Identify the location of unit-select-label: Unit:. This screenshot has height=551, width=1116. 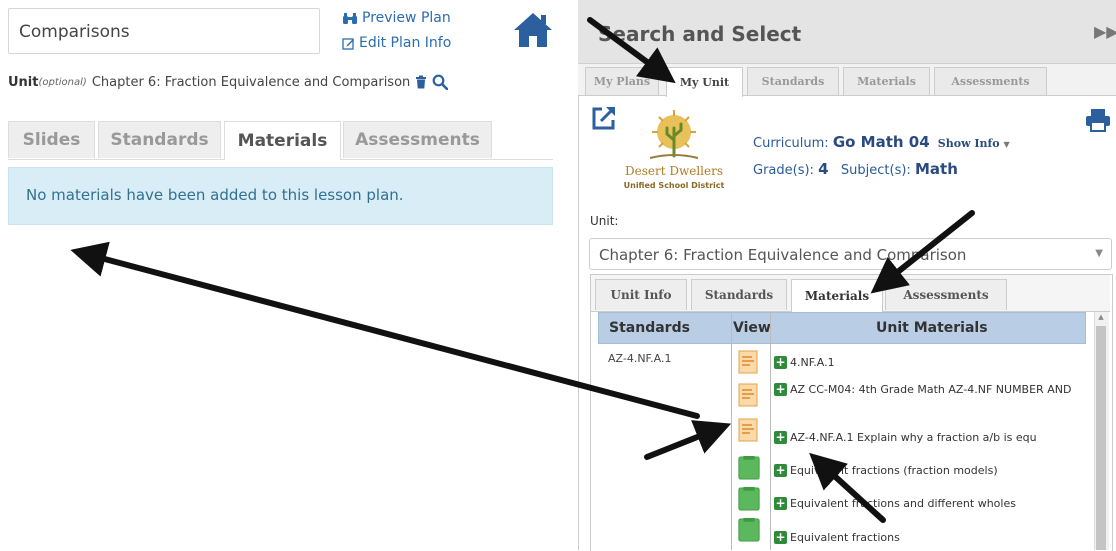
(604, 221).